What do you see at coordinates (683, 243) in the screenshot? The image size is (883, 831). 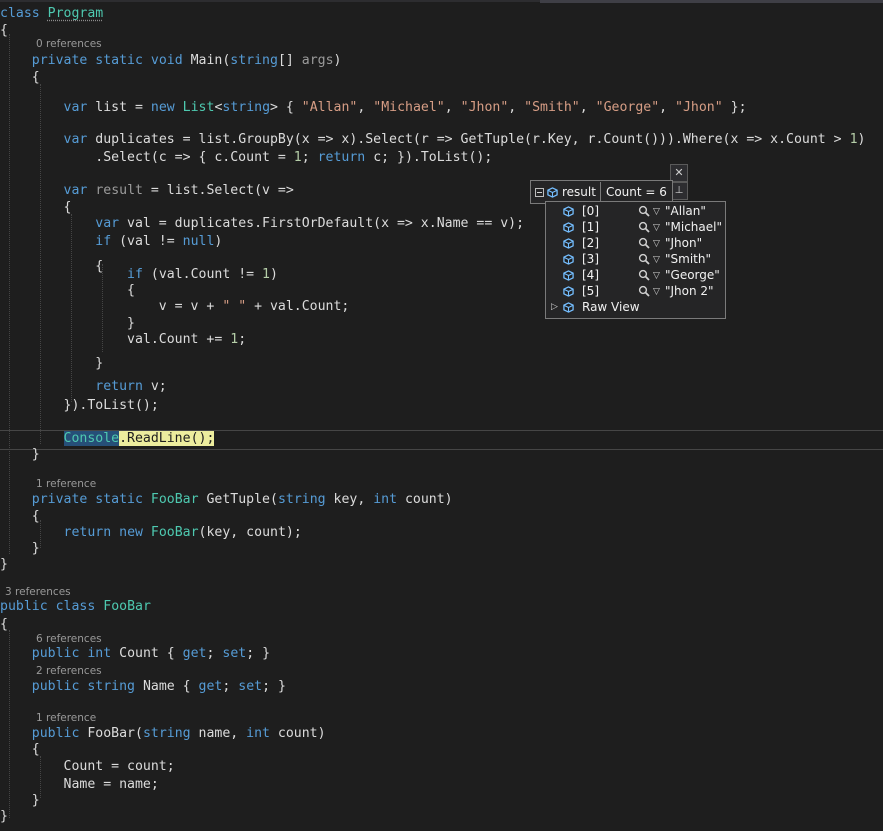 I see `datatip-item-value: "Jhon"` at bounding box center [683, 243].